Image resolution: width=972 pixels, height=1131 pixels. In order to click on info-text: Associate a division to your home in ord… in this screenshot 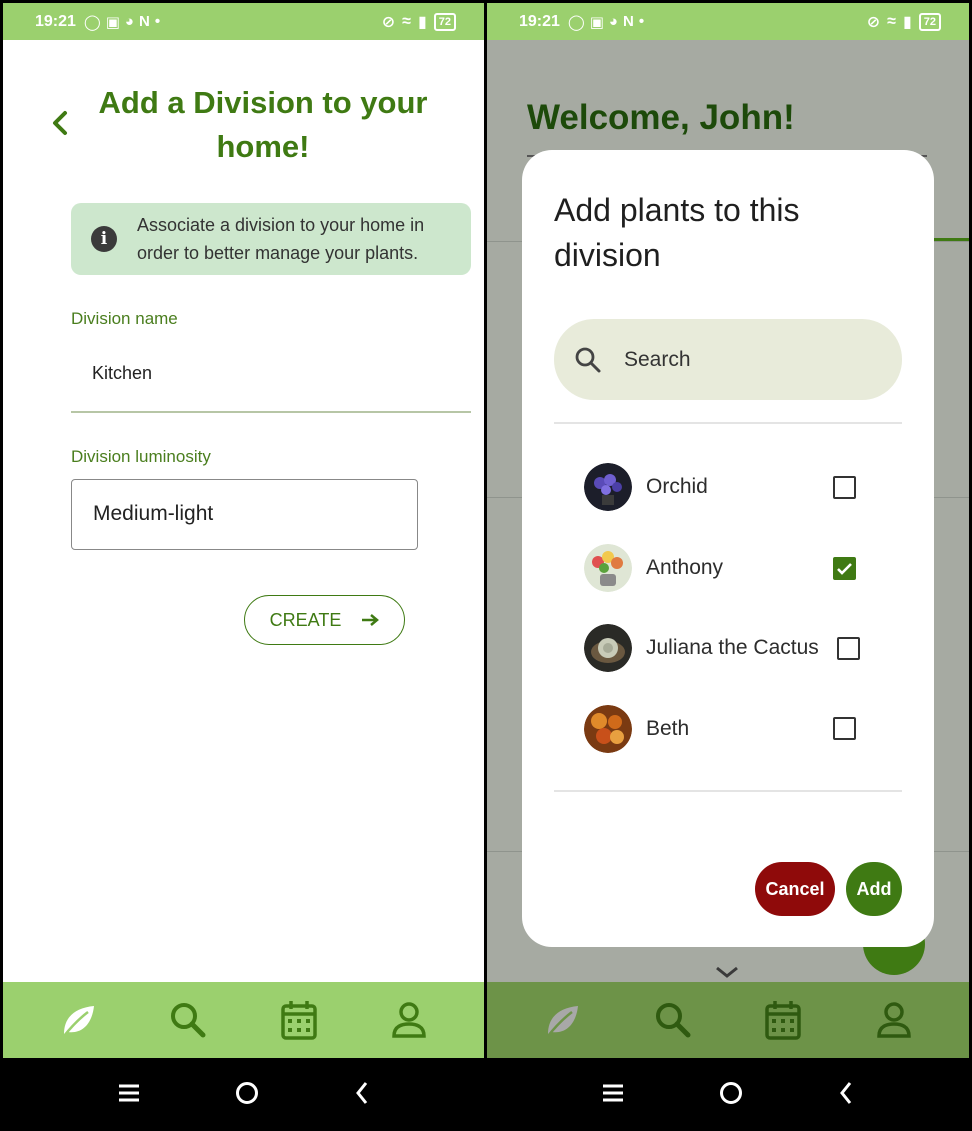, I will do `click(281, 239)`.